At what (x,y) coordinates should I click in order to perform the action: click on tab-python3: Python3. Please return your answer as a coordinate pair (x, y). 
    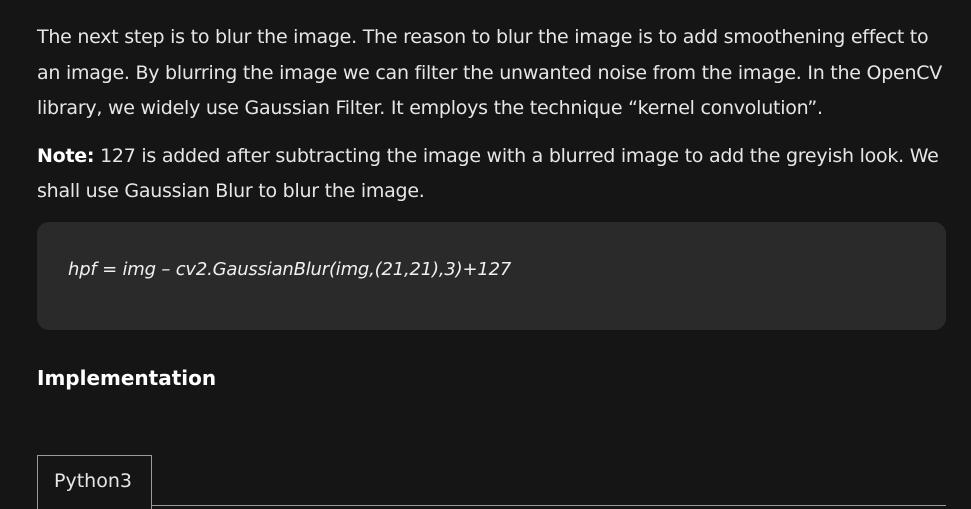
    Looking at the image, I should click on (94, 482).